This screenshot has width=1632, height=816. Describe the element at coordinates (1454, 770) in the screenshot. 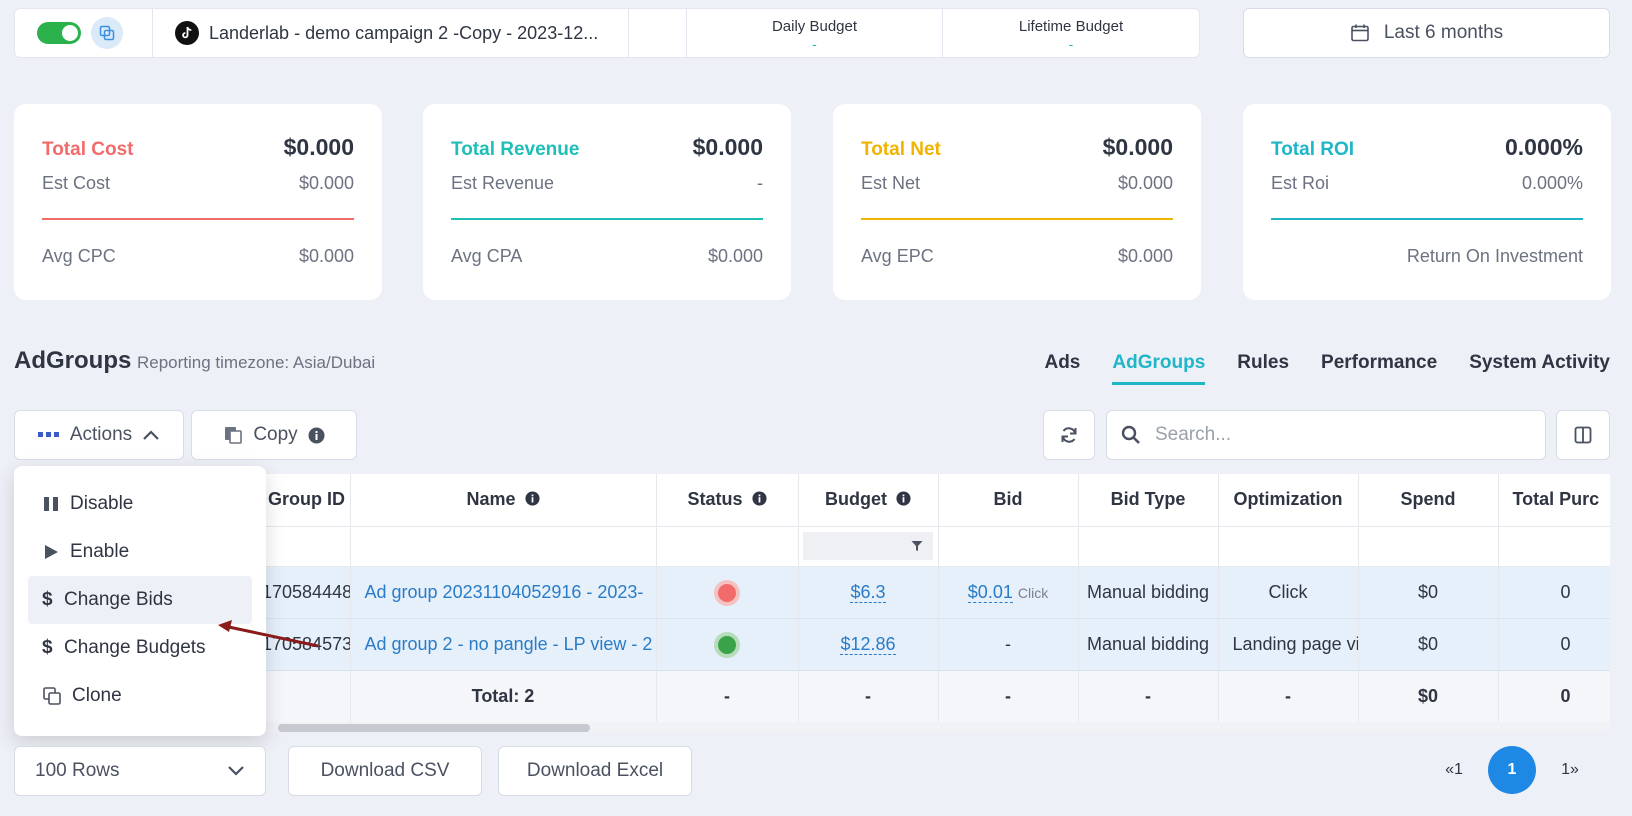

I see `pagination-prev: «1` at that location.